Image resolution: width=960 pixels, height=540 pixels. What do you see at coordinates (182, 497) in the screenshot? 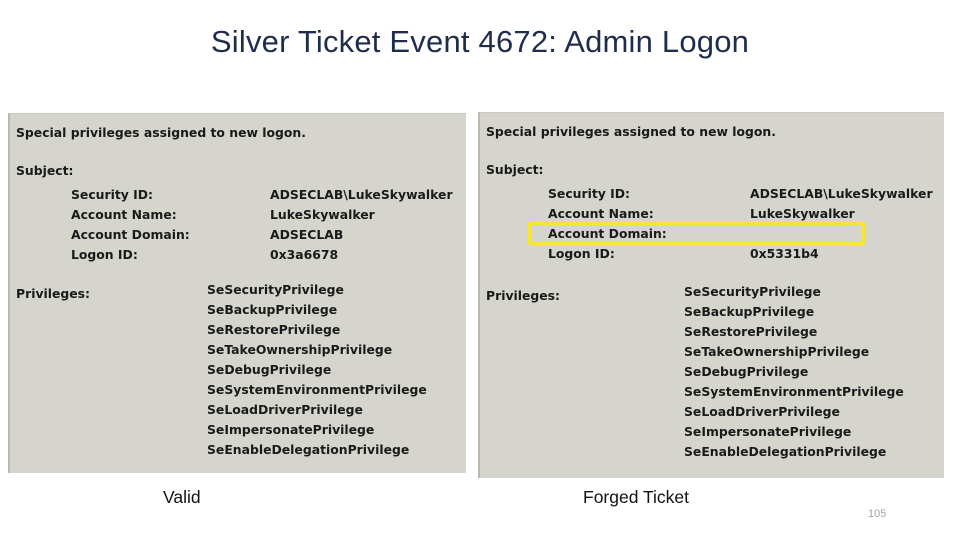
I see `caption-valid: Valid` at bounding box center [182, 497].